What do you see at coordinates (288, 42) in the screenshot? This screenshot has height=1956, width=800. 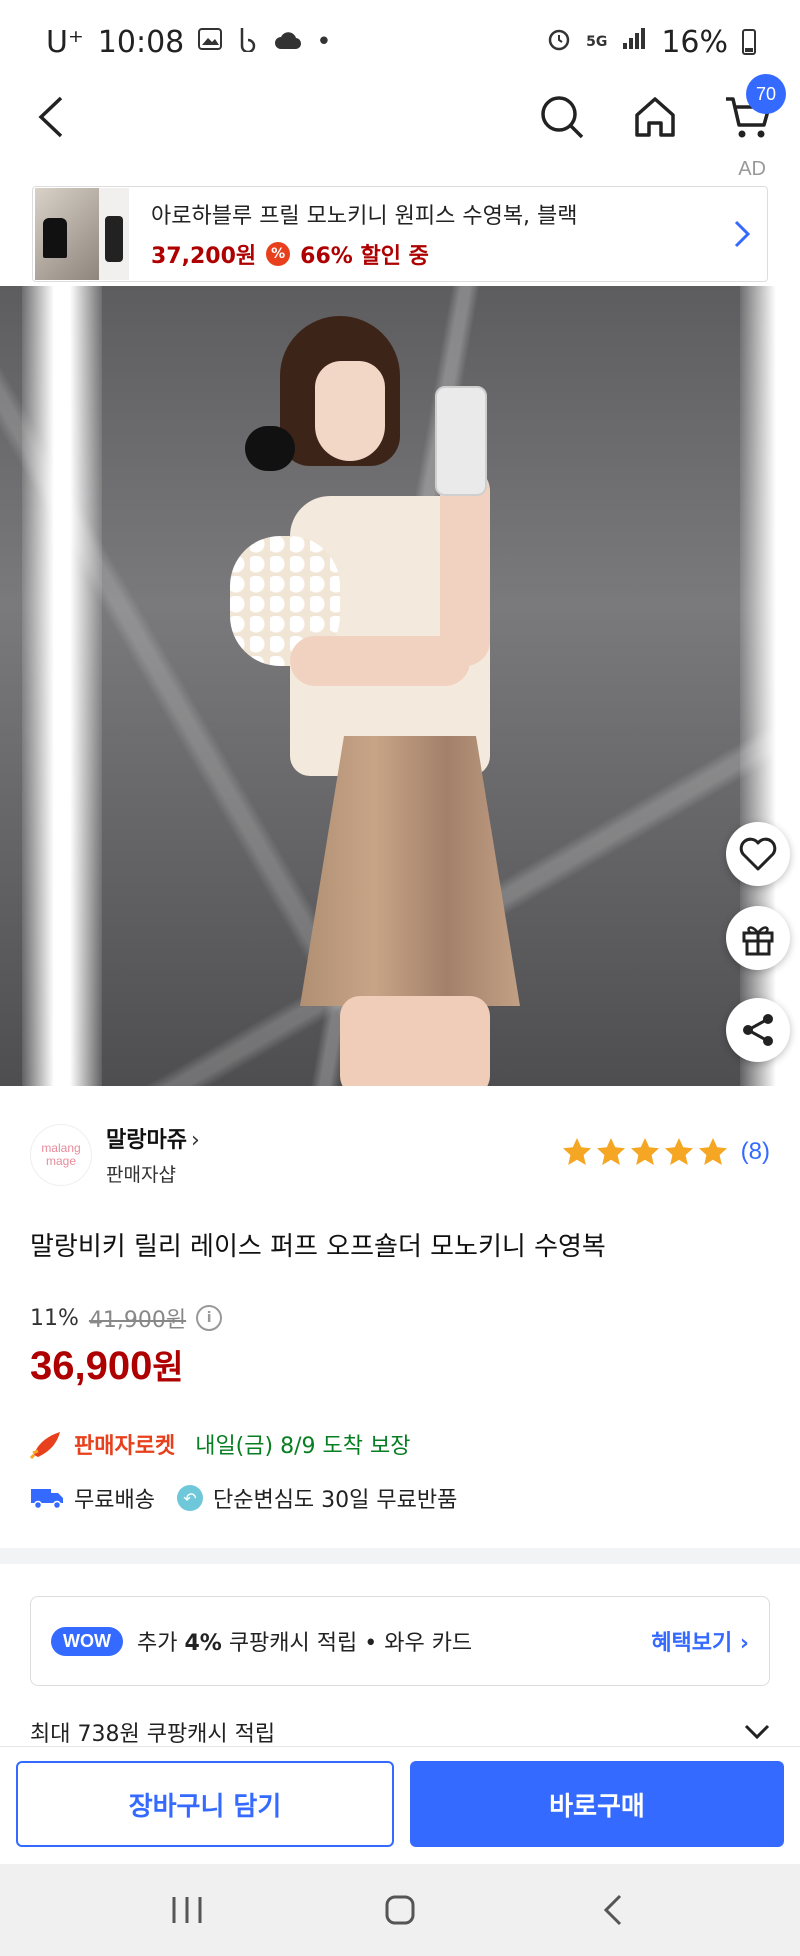 I see `cloud-icon` at bounding box center [288, 42].